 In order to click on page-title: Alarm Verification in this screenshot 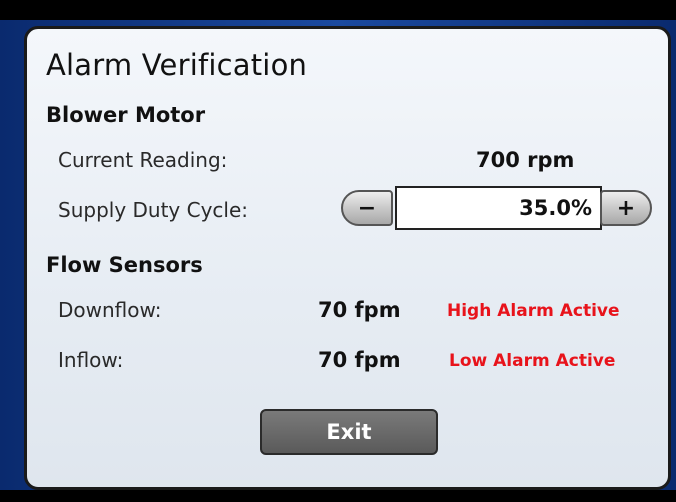, I will do `click(177, 65)`.